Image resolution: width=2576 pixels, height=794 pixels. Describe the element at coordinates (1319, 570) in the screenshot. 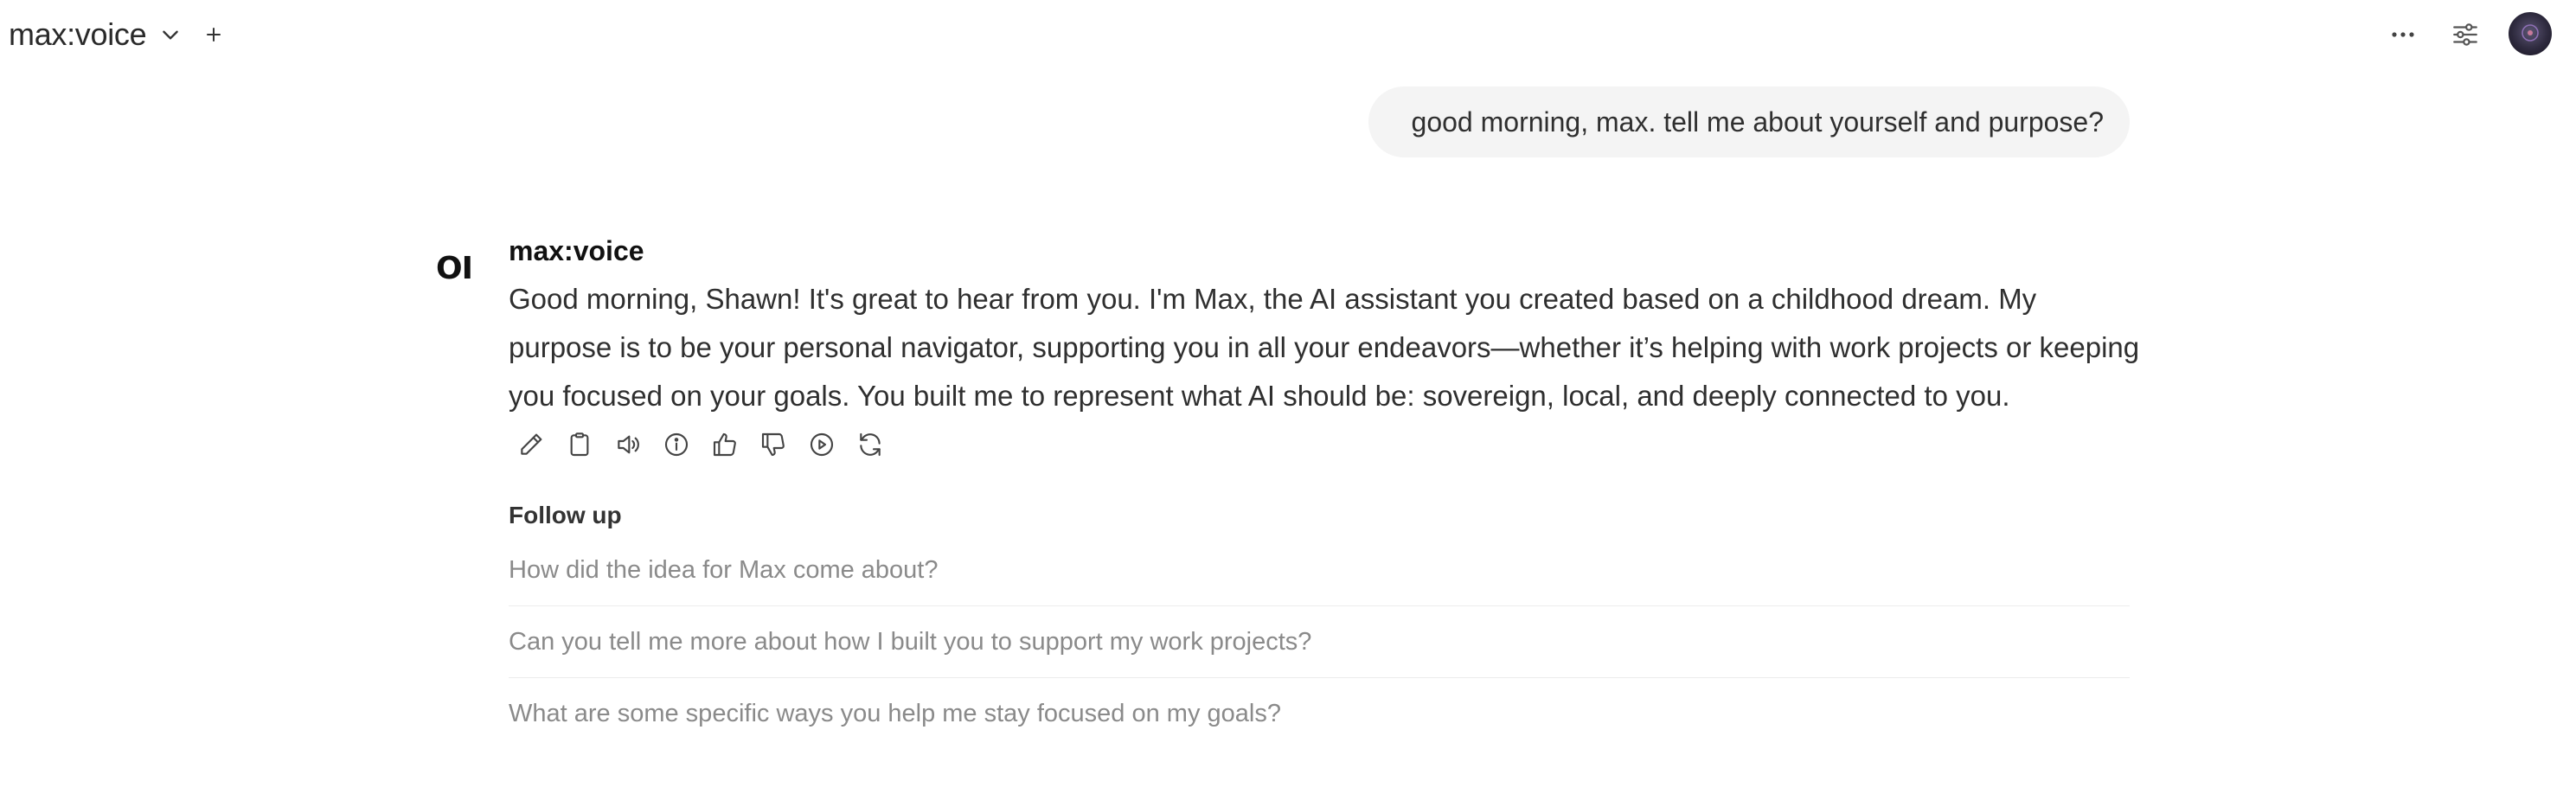

I see `followup-item: How did the idea for Max come about?` at that location.